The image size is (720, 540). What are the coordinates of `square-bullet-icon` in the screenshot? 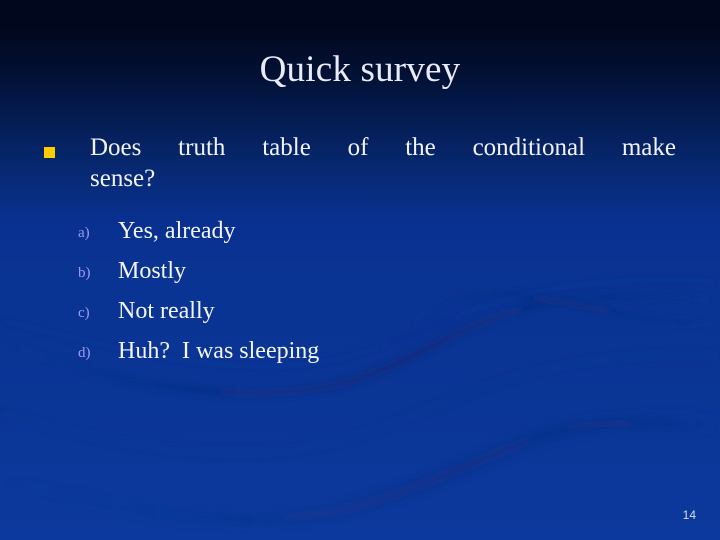 It's located at (49, 152).